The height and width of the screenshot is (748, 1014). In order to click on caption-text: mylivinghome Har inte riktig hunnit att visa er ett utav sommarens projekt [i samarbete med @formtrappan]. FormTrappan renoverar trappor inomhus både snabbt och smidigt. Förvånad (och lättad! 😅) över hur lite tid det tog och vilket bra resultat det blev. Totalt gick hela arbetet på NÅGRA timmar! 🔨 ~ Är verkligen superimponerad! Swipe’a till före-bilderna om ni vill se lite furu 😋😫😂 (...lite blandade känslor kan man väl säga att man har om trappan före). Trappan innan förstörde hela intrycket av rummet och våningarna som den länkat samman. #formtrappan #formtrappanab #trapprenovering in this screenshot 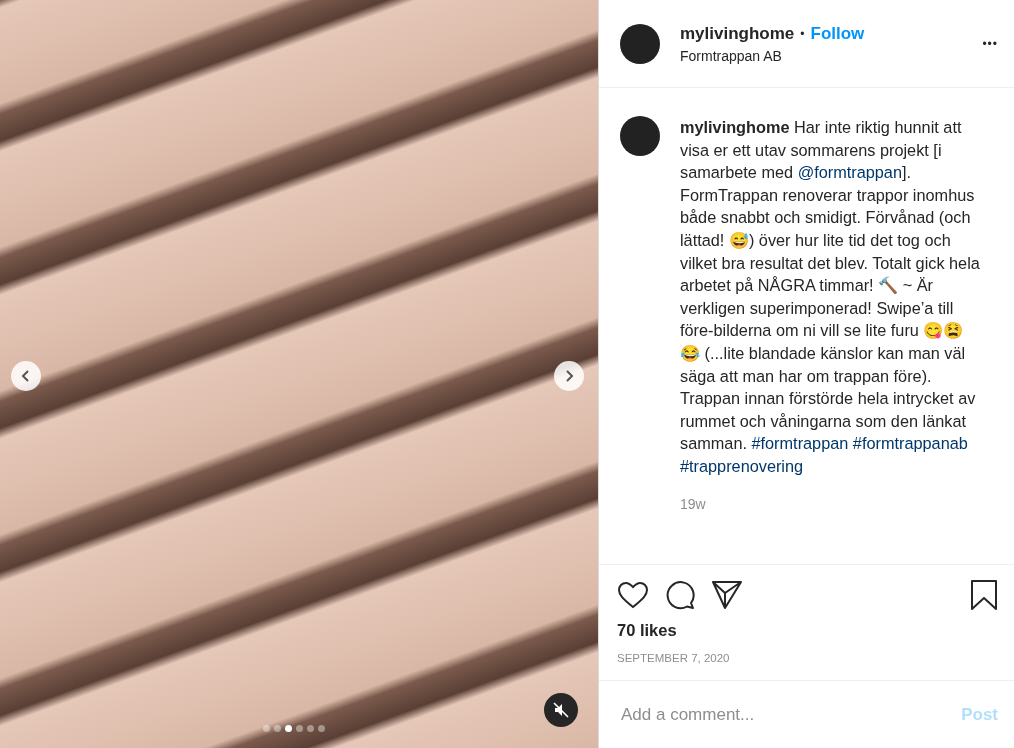, I will do `click(830, 297)`.